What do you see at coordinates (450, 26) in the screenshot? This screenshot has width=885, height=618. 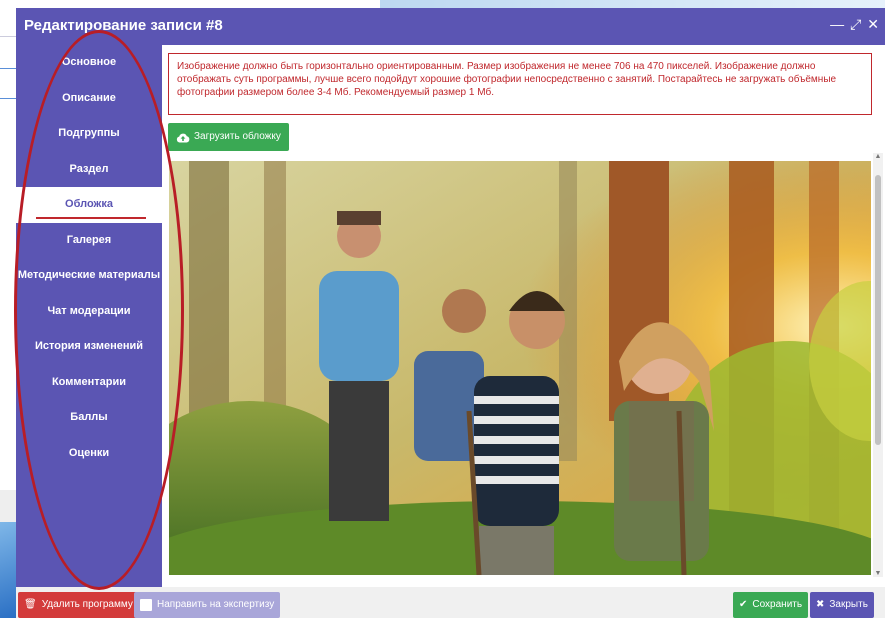 I see `dialog-titlebar: Редактирование записи #8 — ⤢ ✕` at bounding box center [450, 26].